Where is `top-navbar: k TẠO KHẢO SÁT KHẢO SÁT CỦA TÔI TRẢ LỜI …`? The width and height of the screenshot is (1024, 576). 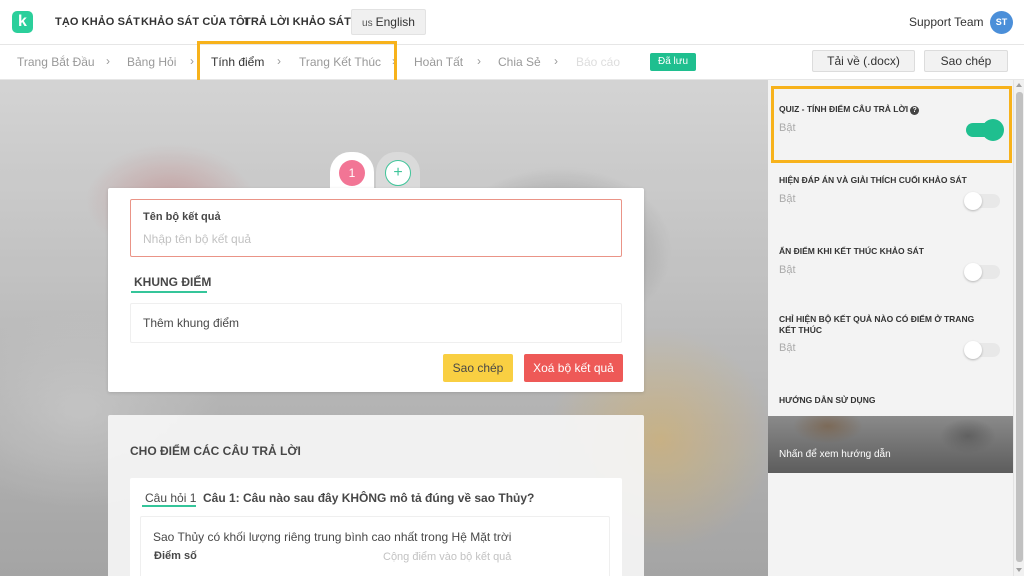 top-navbar: k TẠO KHẢO SÁT KHẢO SÁT CỦA TÔI TRẢ LỜI … is located at coordinates (512, 22).